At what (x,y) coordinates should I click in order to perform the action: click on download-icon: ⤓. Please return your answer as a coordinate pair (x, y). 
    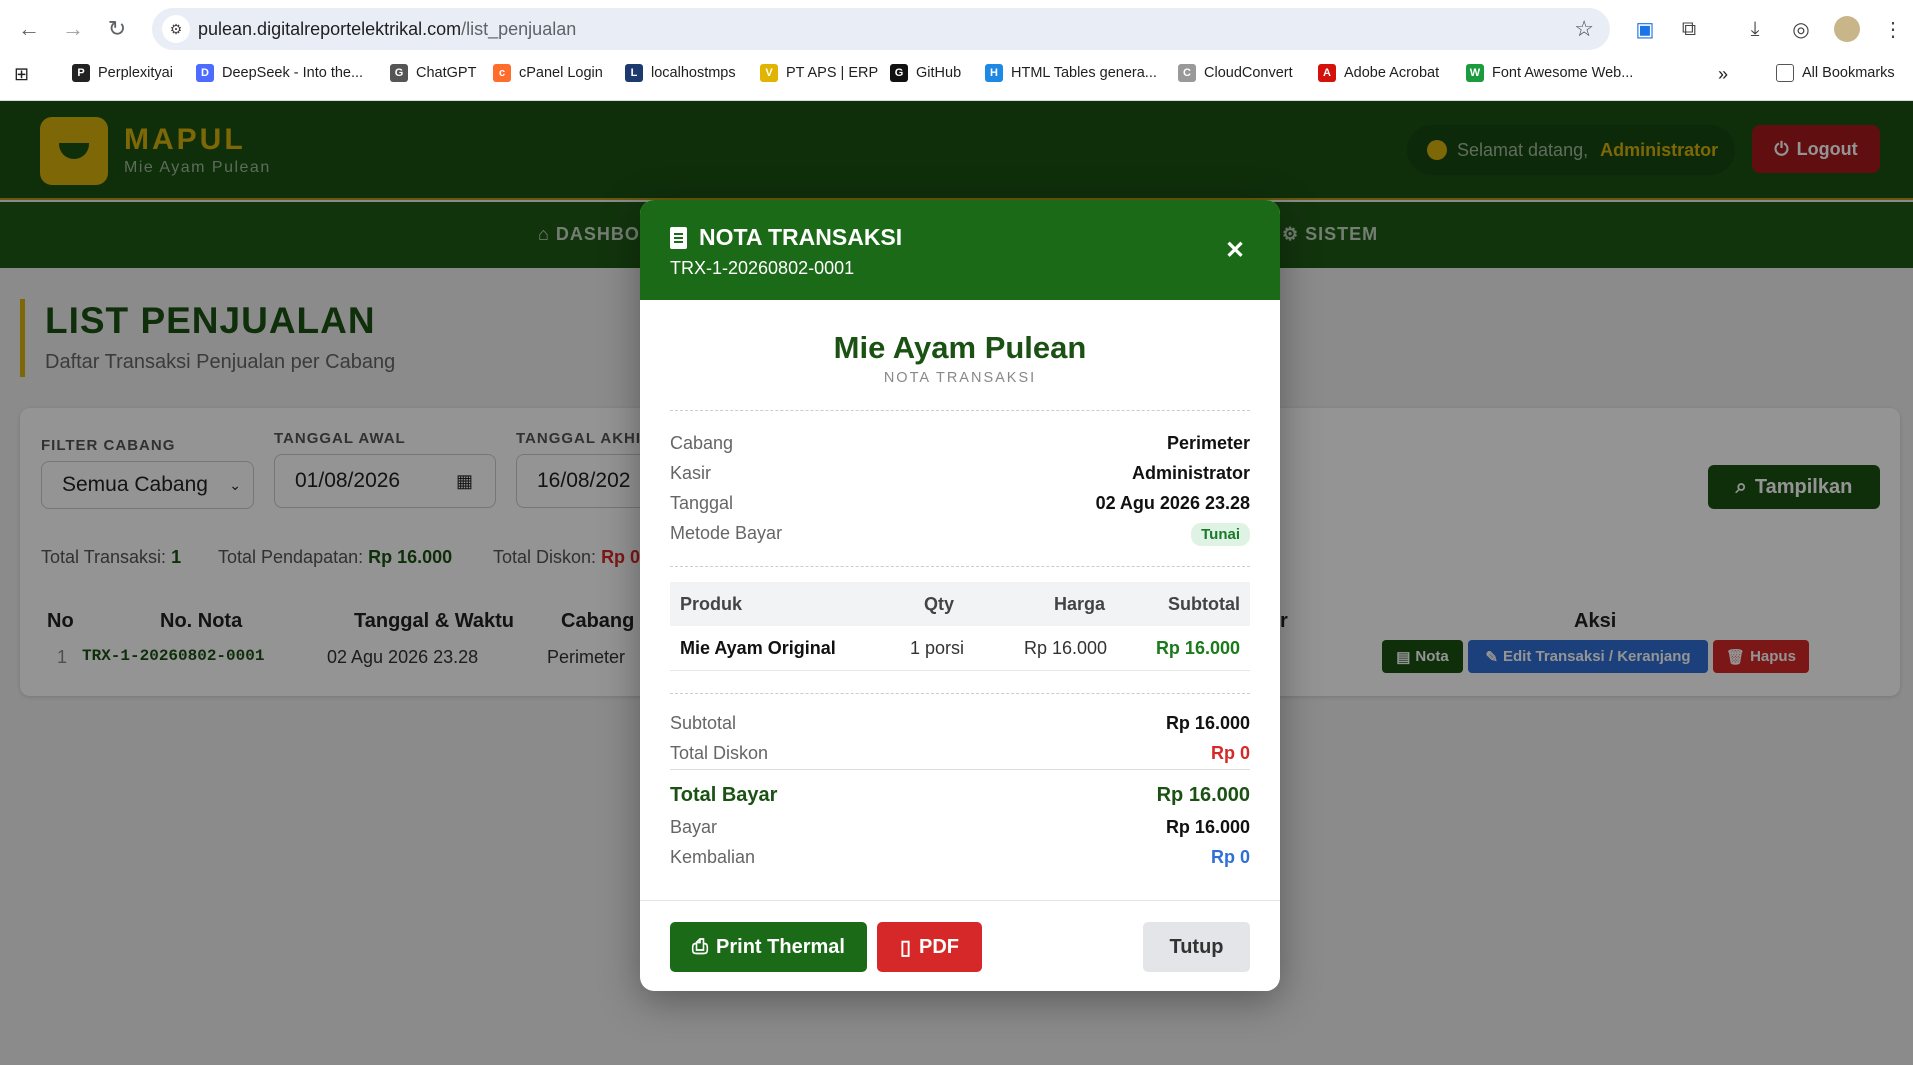
    Looking at the image, I should click on (1755, 29).